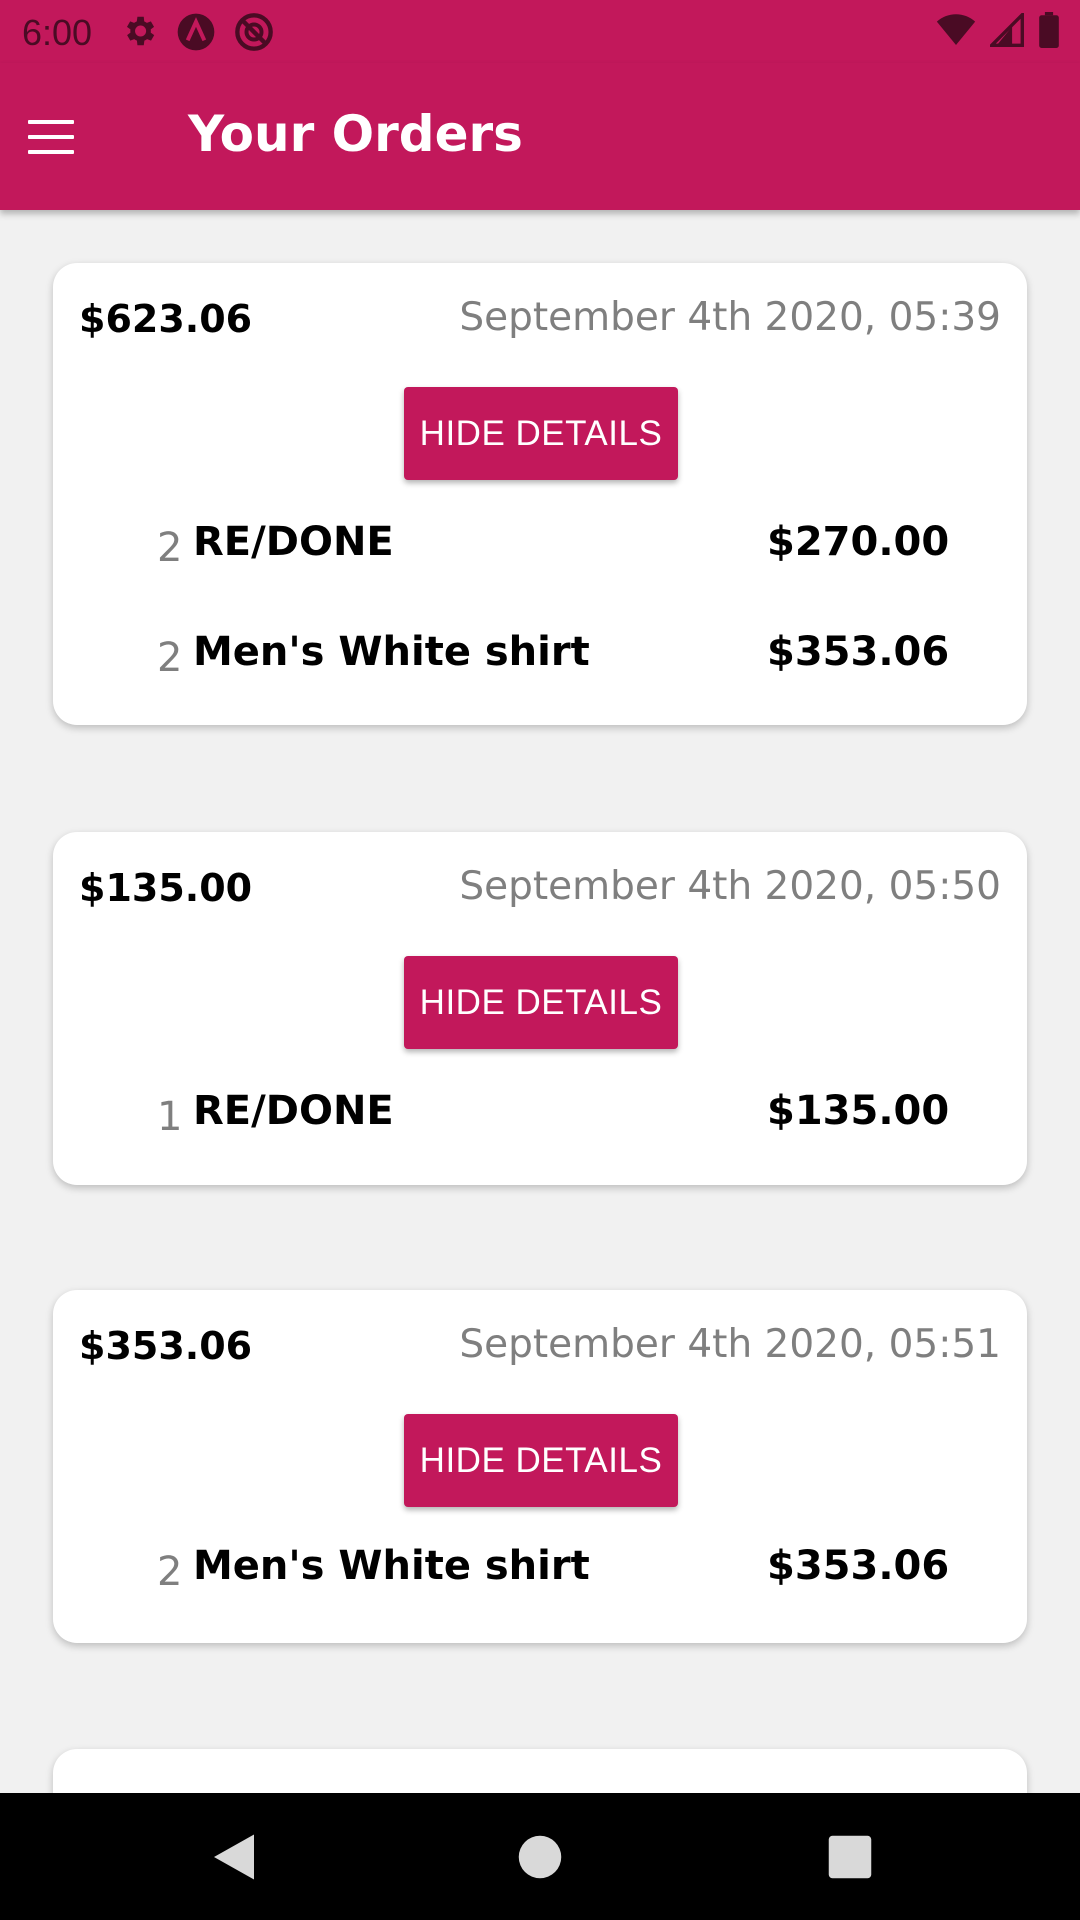 This screenshot has height=1920, width=1080. I want to click on status-time: 6:00, so click(57, 32).